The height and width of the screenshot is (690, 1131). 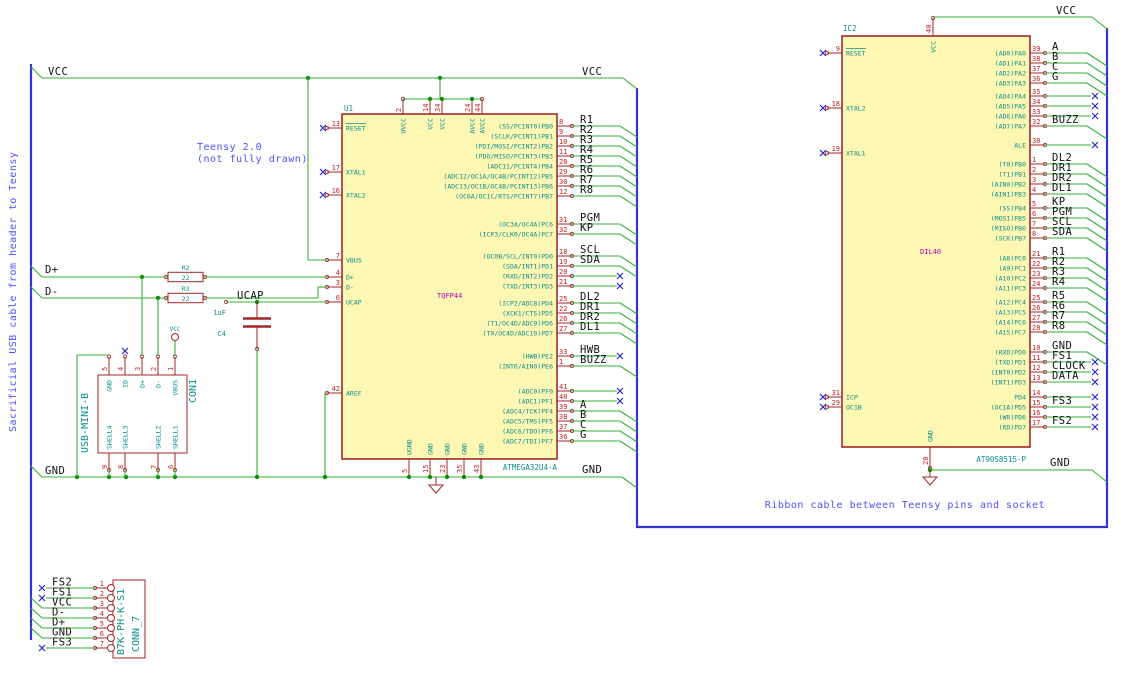 What do you see at coordinates (399, 110) in the screenshot?
I see `pin-number: 2` at bounding box center [399, 110].